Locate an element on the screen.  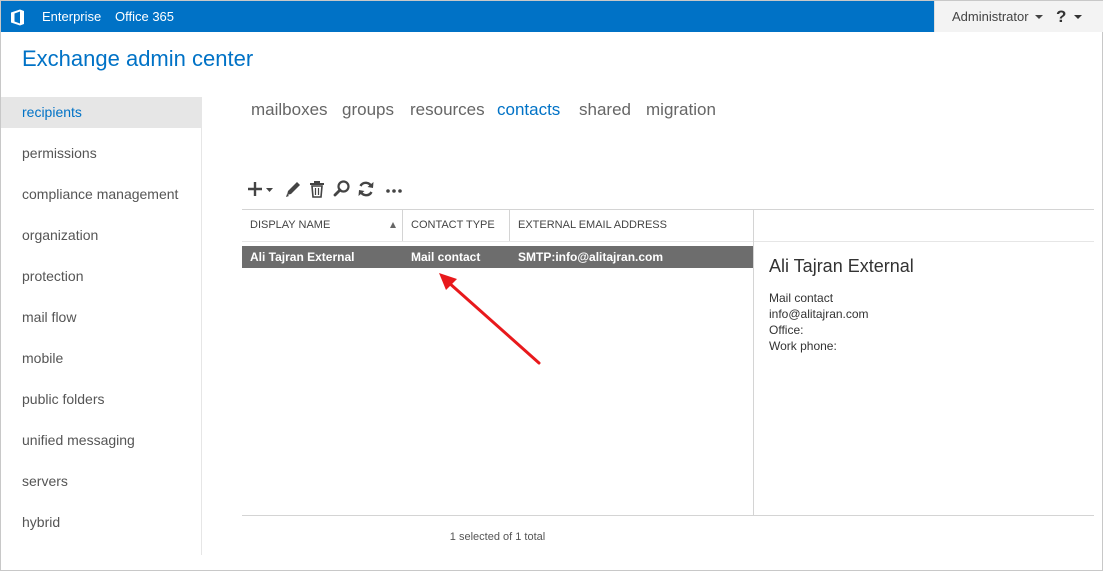
tab-groups: groups is located at coordinates (368, 110).